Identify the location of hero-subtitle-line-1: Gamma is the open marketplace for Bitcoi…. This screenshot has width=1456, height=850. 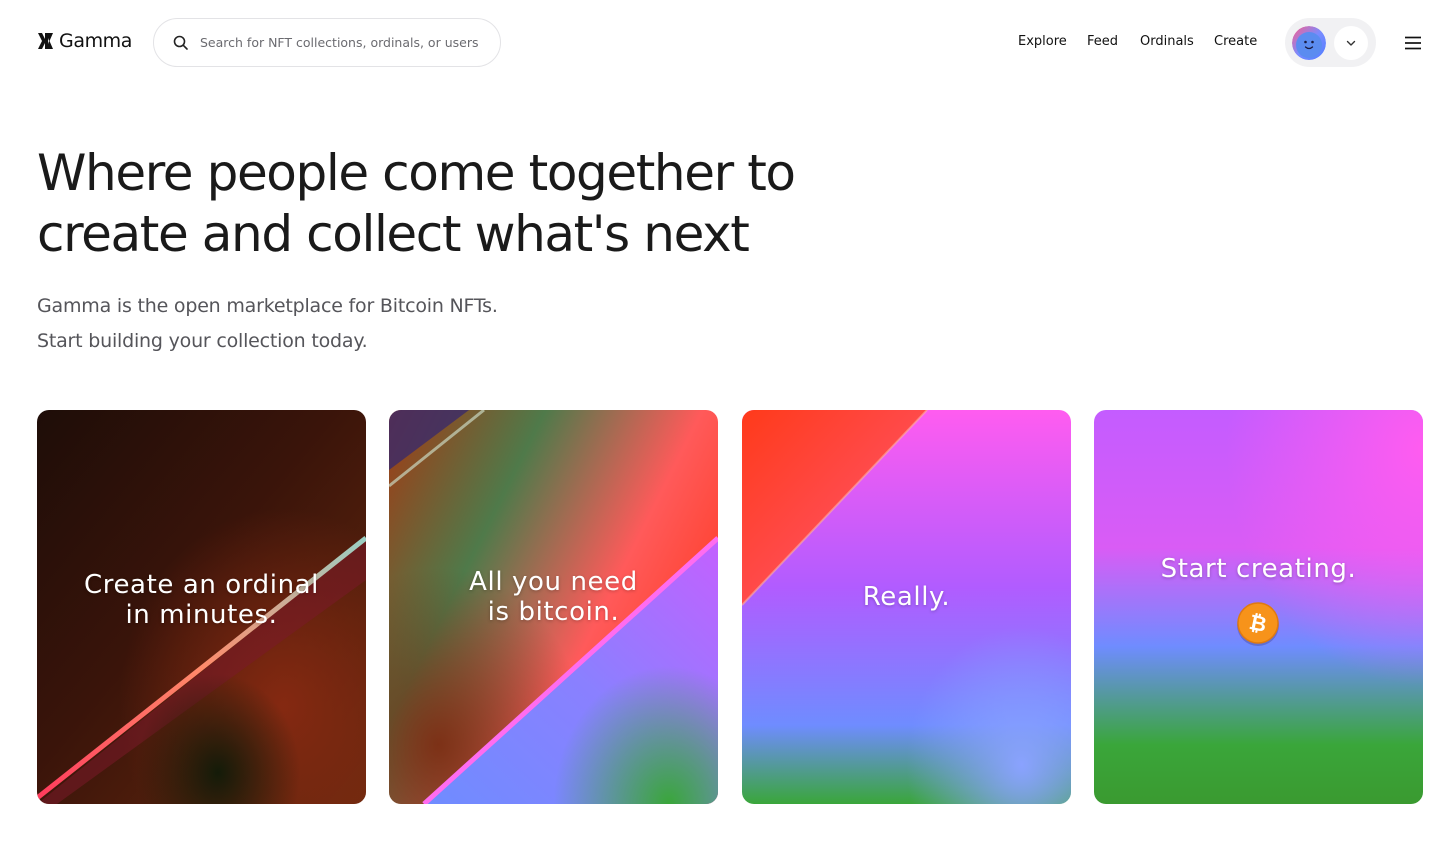
(267, 306).